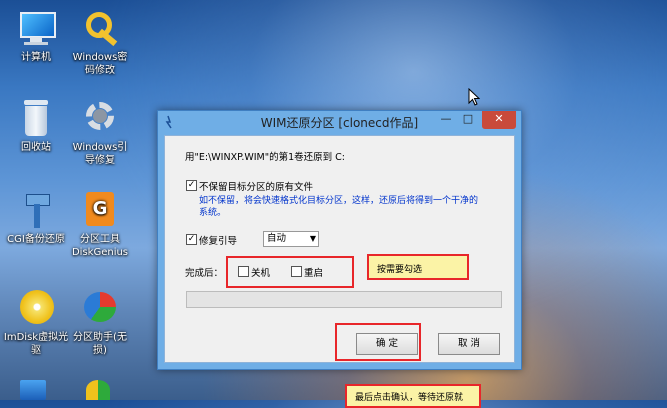 Image resolution: width=667 pixels, height=408 pixels. I want to click on diskgenius-icon: G, so click(100, 210).